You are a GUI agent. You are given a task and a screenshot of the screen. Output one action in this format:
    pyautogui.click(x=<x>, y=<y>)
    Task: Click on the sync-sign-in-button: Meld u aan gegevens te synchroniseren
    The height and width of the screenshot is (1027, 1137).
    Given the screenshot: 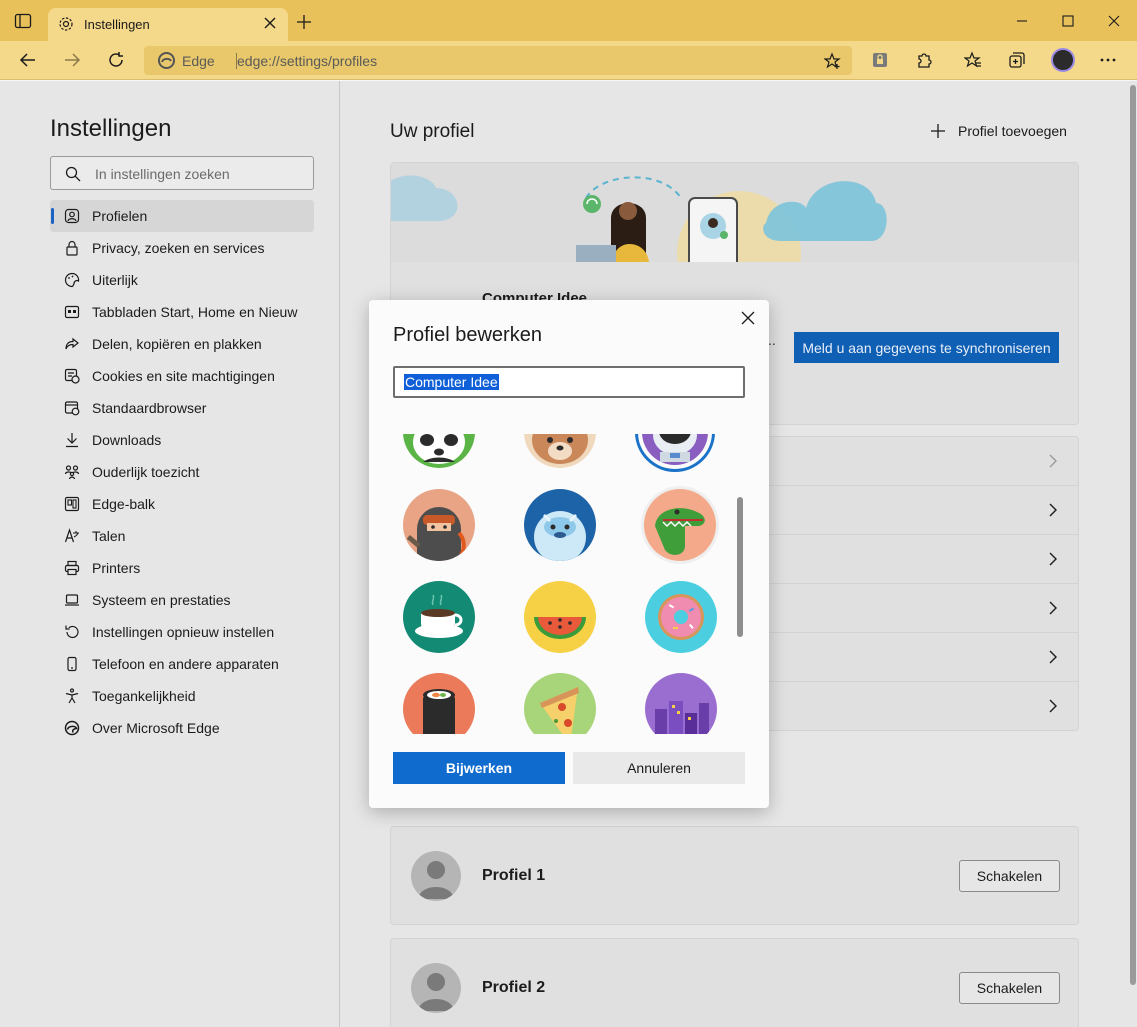 What is the action you would take?
    pyautogui.click(x=926, y=347)
    